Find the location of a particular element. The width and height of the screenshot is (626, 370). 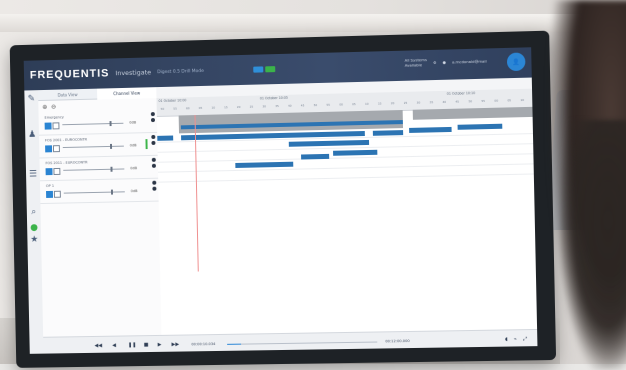

channel-row: FOS 2001 - EUROCONTR 0dB is located at coordinates (98, 145).